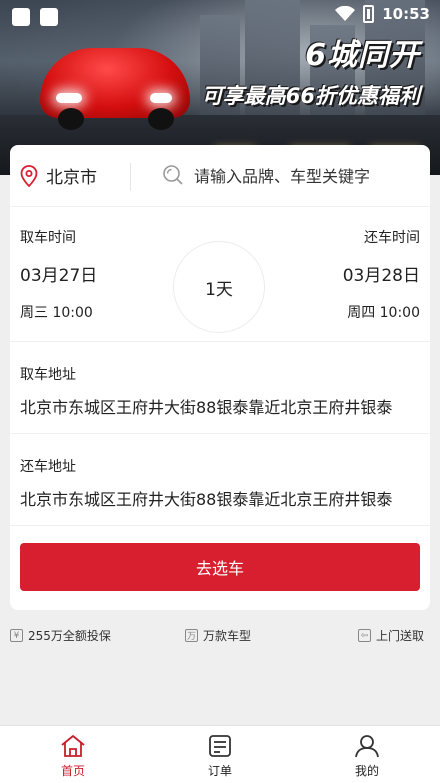  What do you see at coordinates (282, 176) in the screenshot?
I see `search-placeholder: 请输入品牌、车型关键字` at bounding box center [282, 176].